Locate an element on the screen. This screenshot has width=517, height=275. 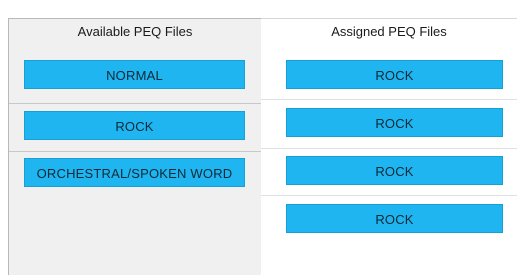
available-peq-header: Available PEQ Files is located at coordinates (135, 31).